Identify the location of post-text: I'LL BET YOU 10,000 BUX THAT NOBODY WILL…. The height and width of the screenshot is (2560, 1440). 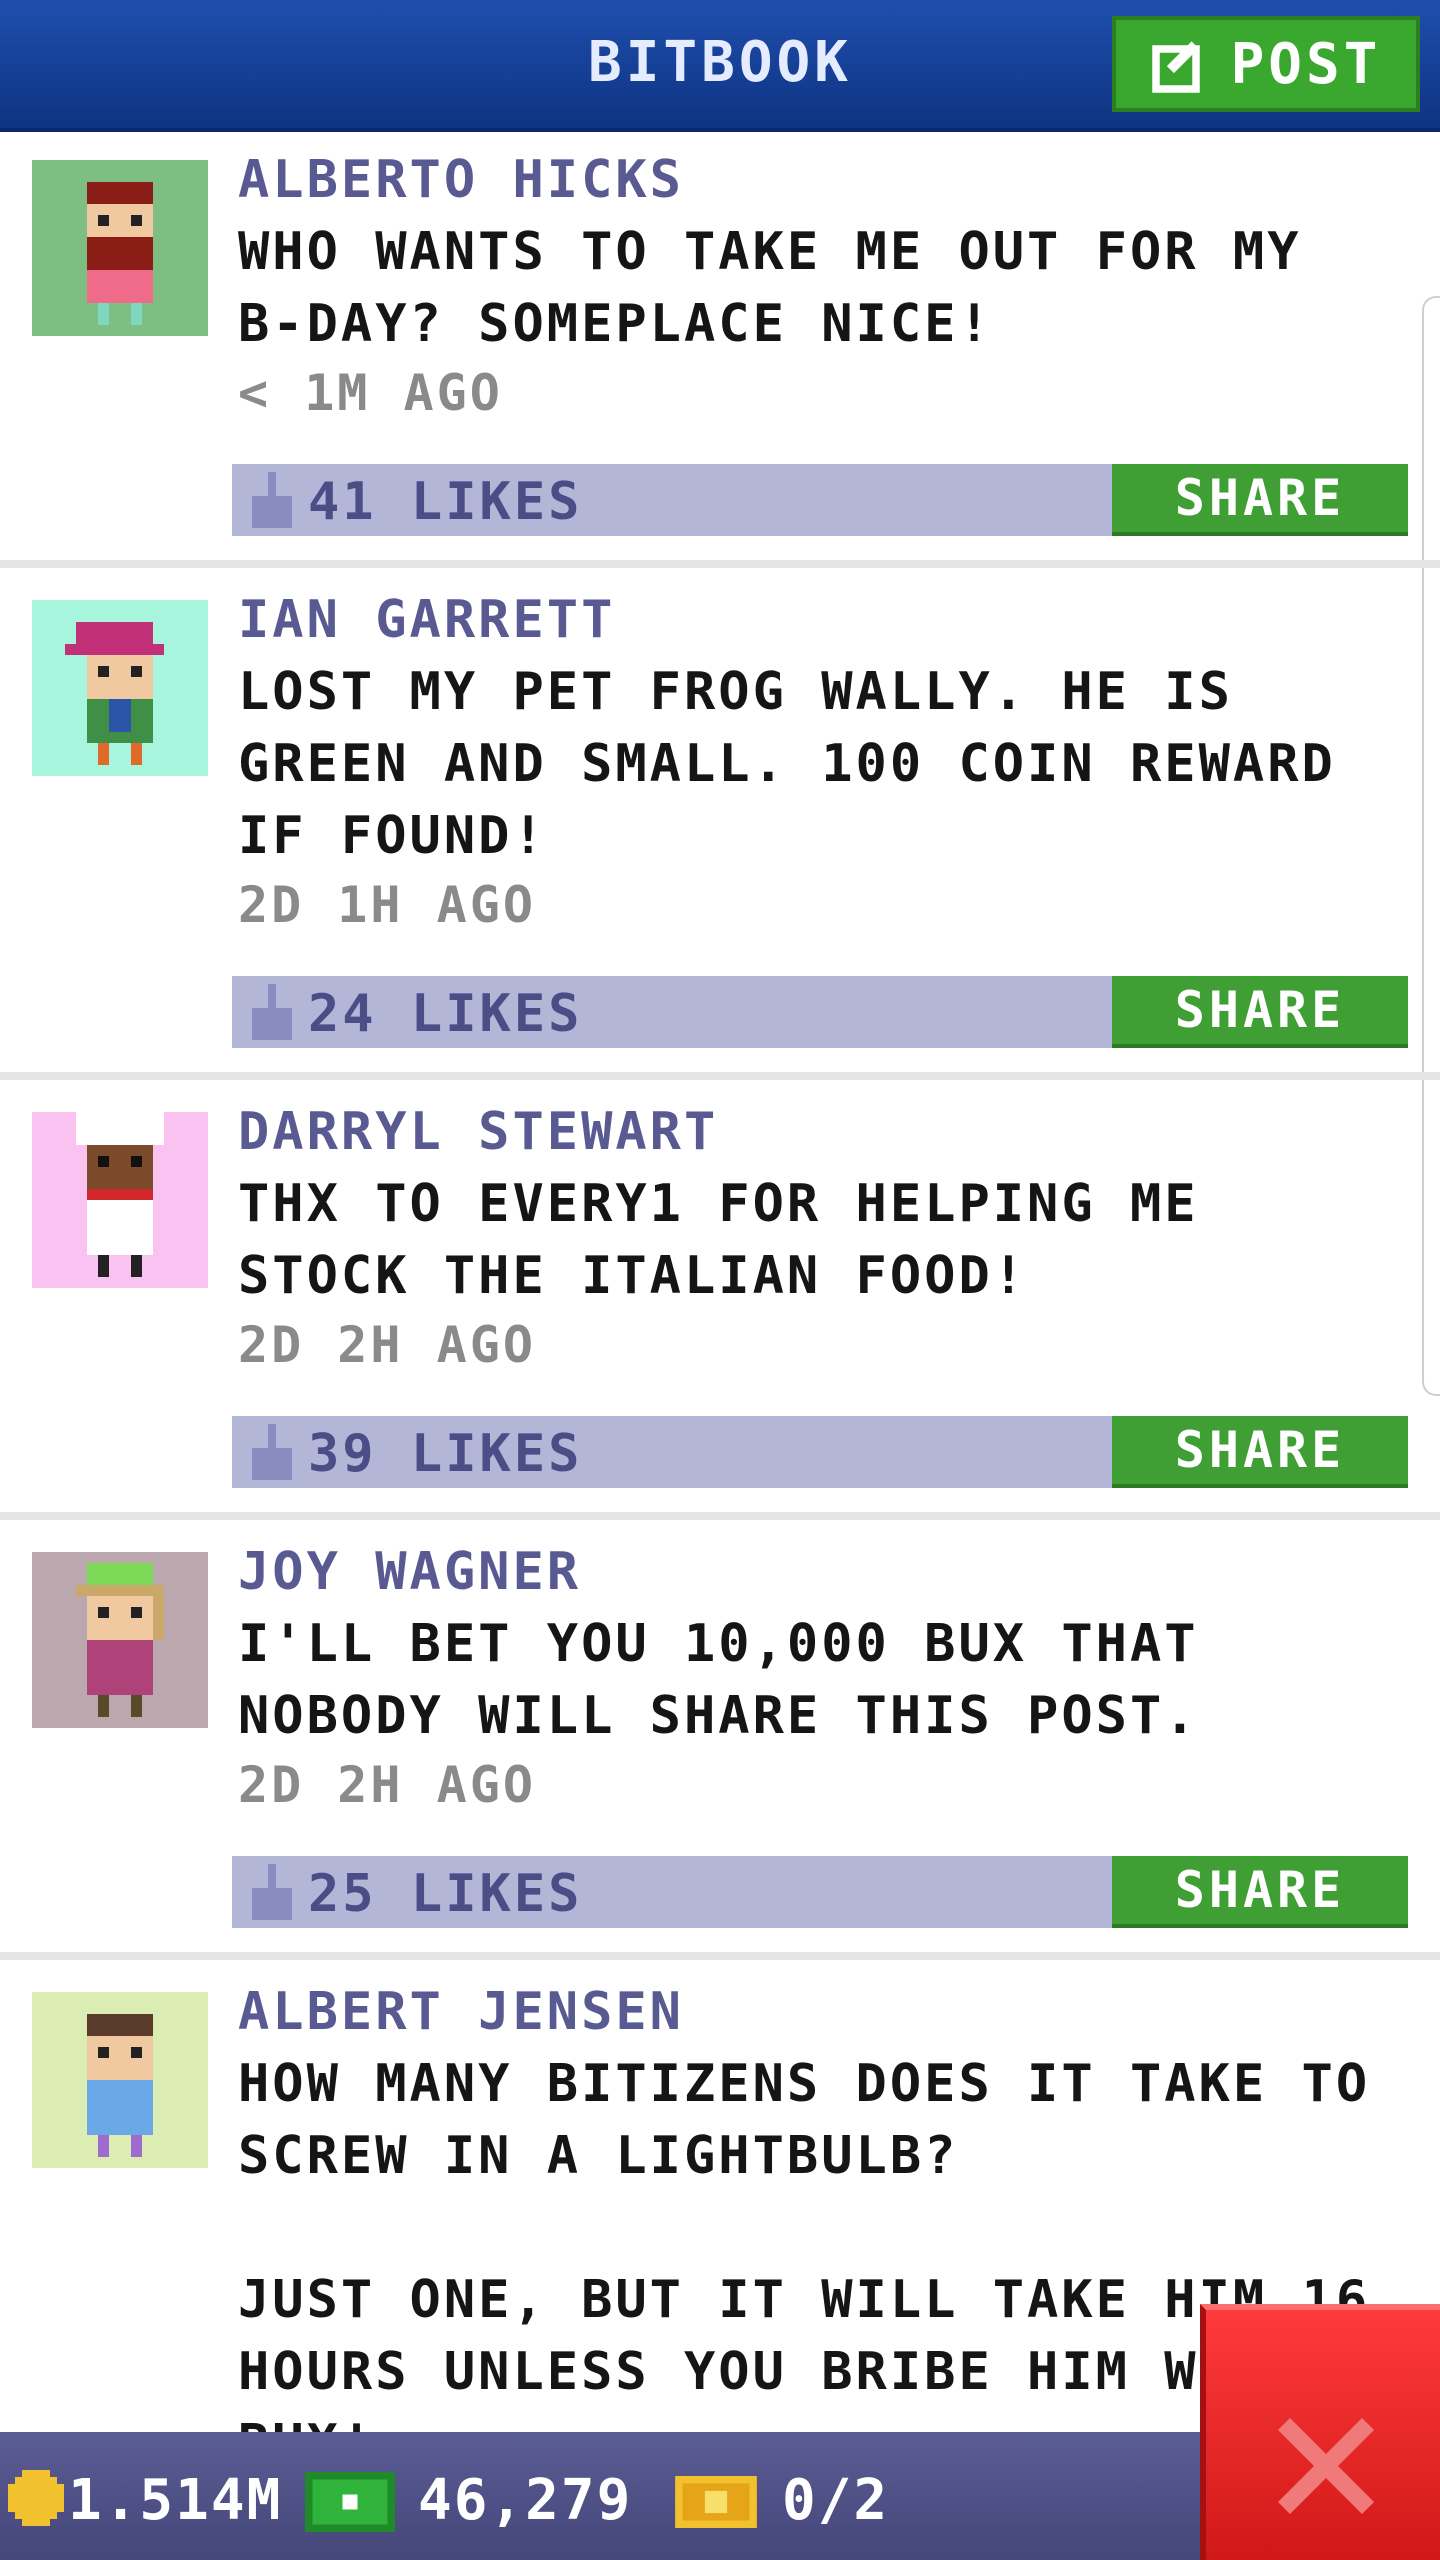
(718, 1680).